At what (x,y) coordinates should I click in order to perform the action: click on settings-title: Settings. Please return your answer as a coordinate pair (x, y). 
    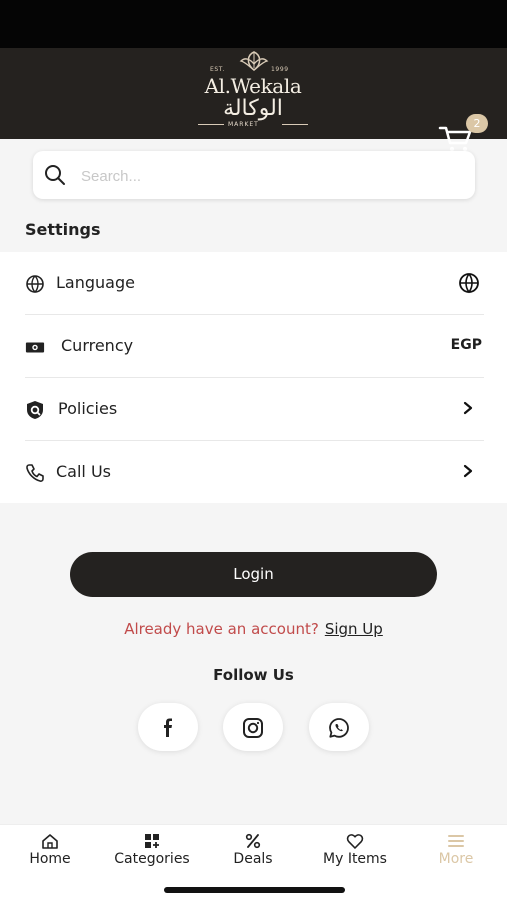
    Looking at the image, I should click on (63, 229).